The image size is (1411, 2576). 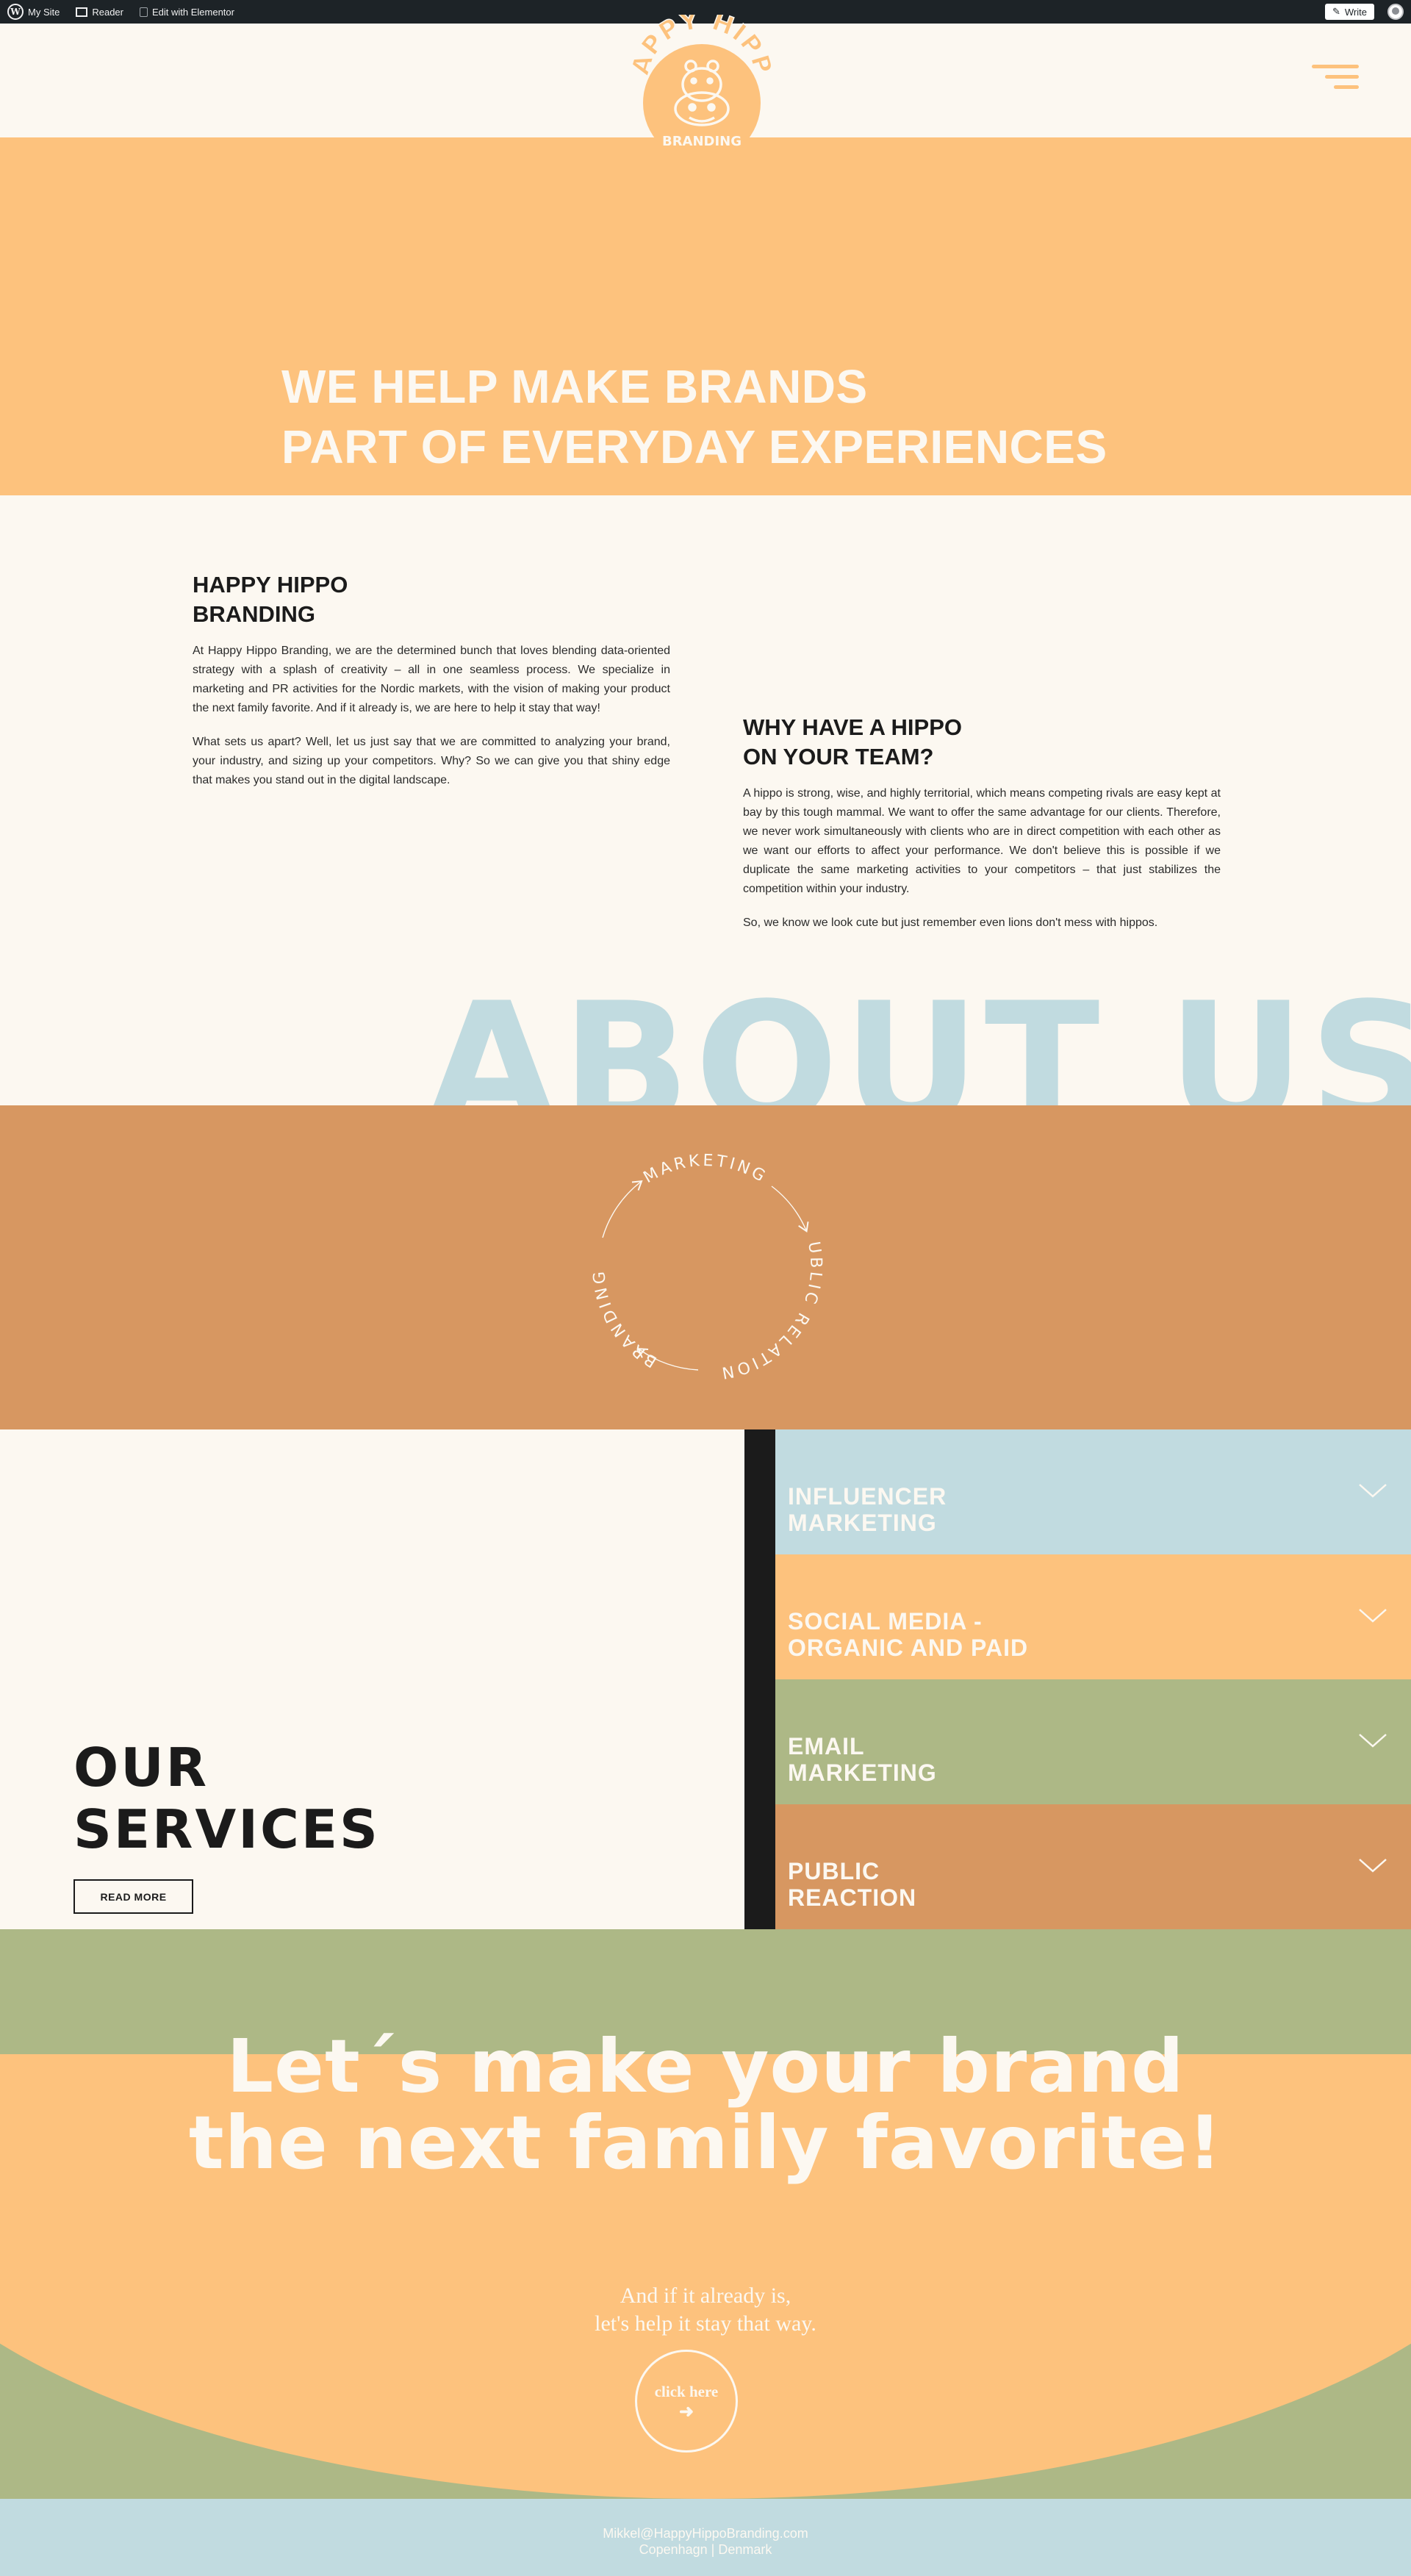 What do you see at coordinates (690, 1251) in the screenshot?
I see `services-cycle-diagram: MARKETING PUBLIC RELATIONS BRANDING` at bounding box center [690, 1251].